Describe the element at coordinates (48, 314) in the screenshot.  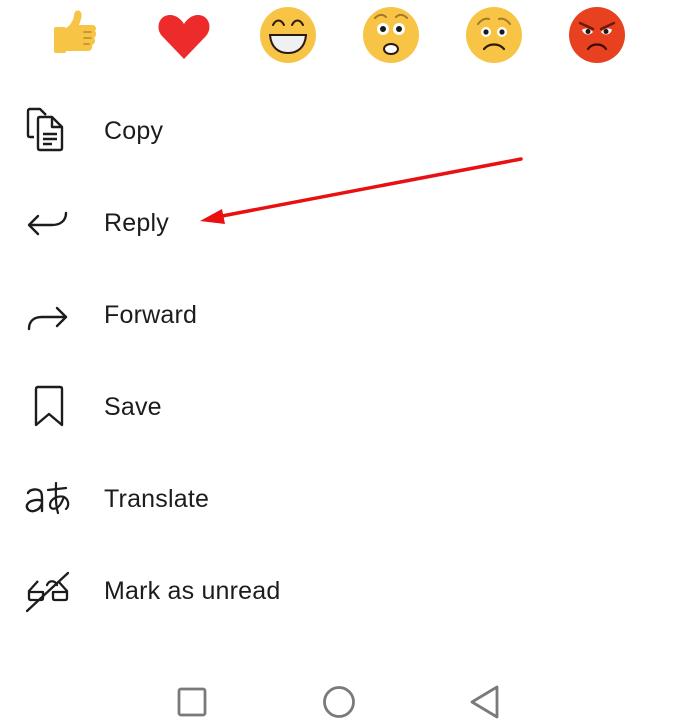
I see `forward-icon` at that location.